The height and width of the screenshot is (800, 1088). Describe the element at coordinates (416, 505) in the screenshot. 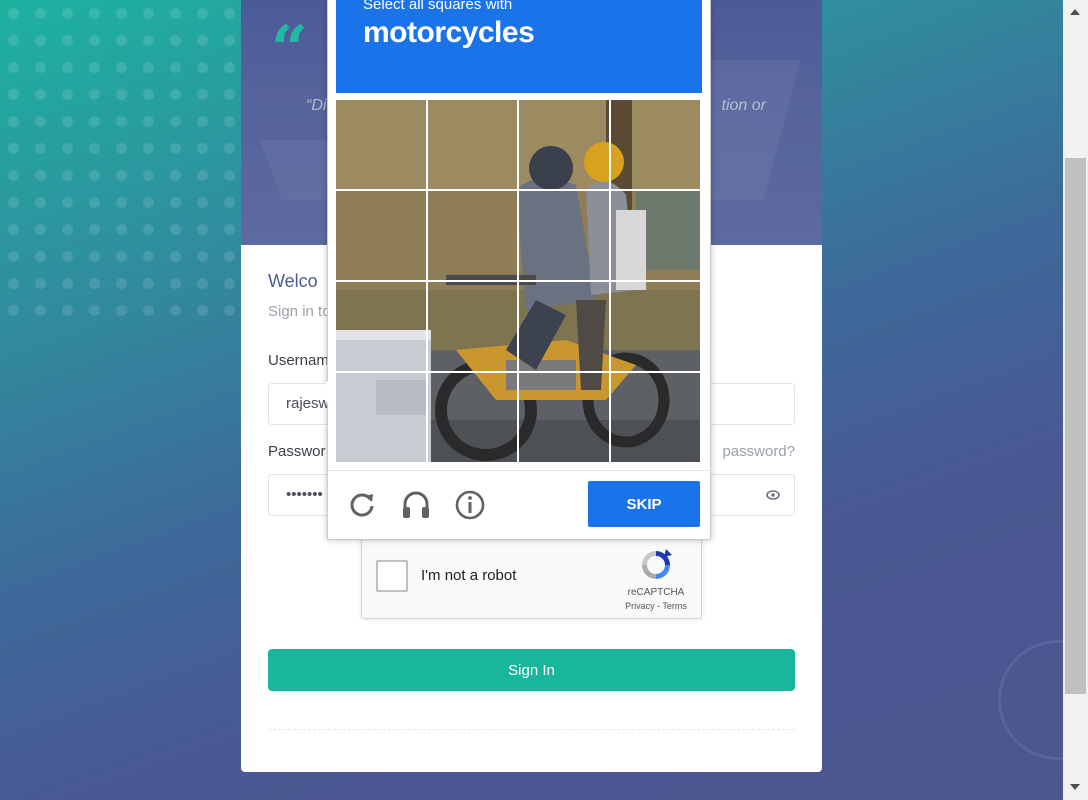

I see `audio-headphones-icon` at that location.